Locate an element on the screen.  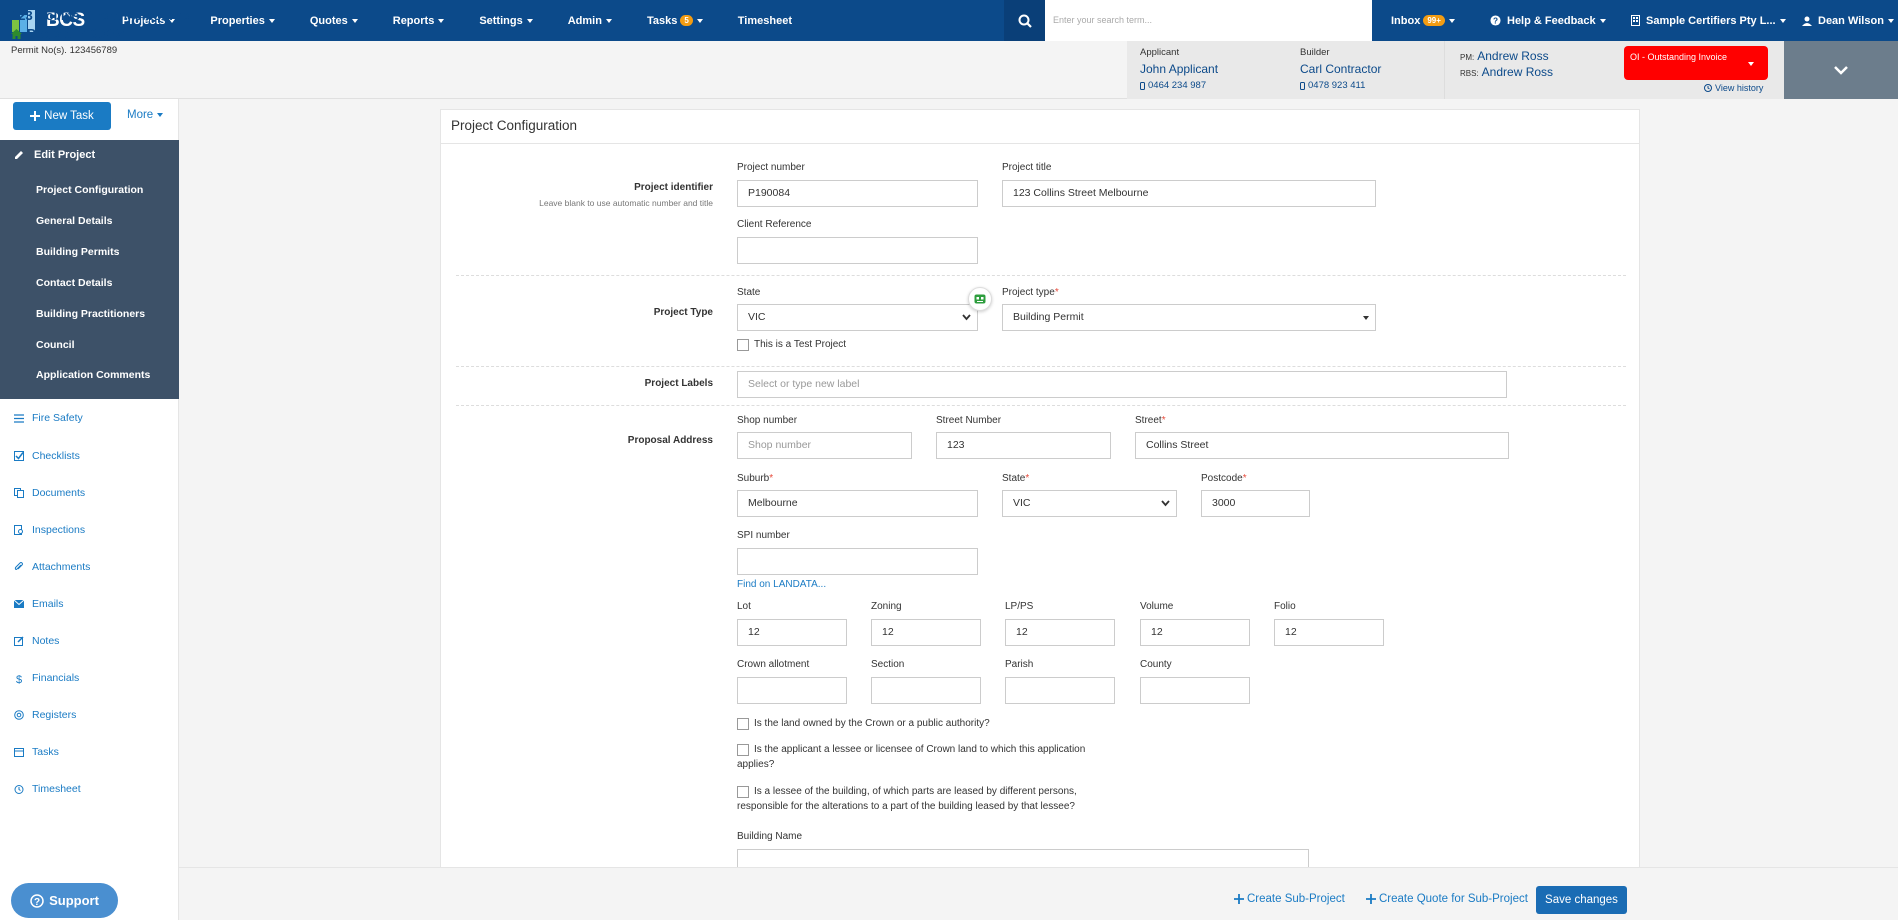
applicant-phone: 0464 234 987 is located at coordinates (1173, 85).